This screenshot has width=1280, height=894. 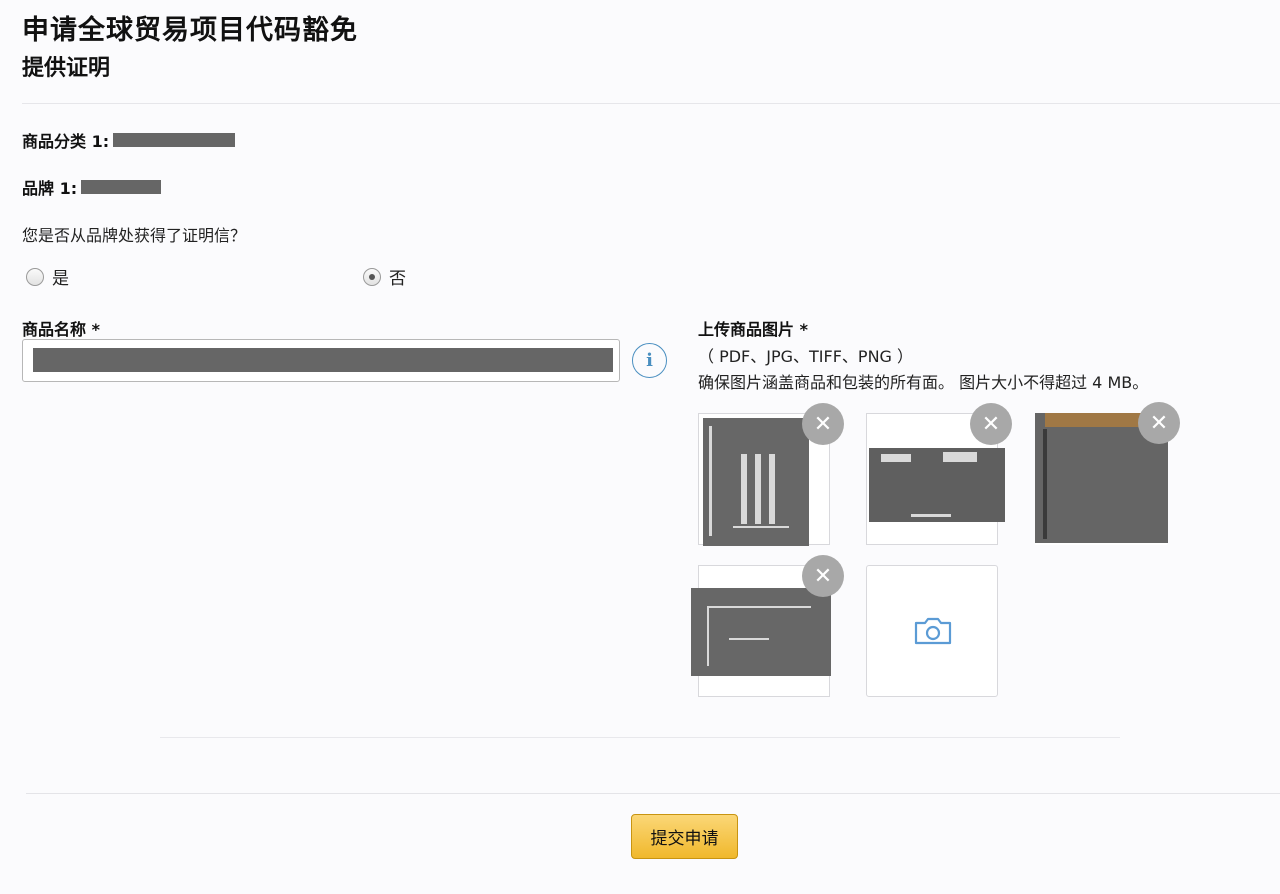 I want to click on radio-option-yes: 是, so click(x=47, y=276).